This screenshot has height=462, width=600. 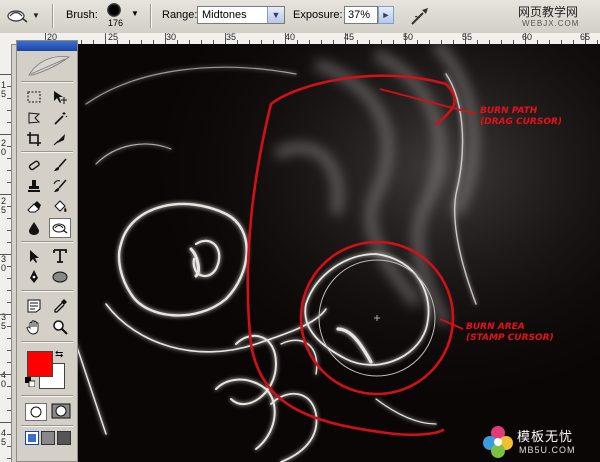 I want to click on rectangular-marquee-tool, so click(x=34, y=97).